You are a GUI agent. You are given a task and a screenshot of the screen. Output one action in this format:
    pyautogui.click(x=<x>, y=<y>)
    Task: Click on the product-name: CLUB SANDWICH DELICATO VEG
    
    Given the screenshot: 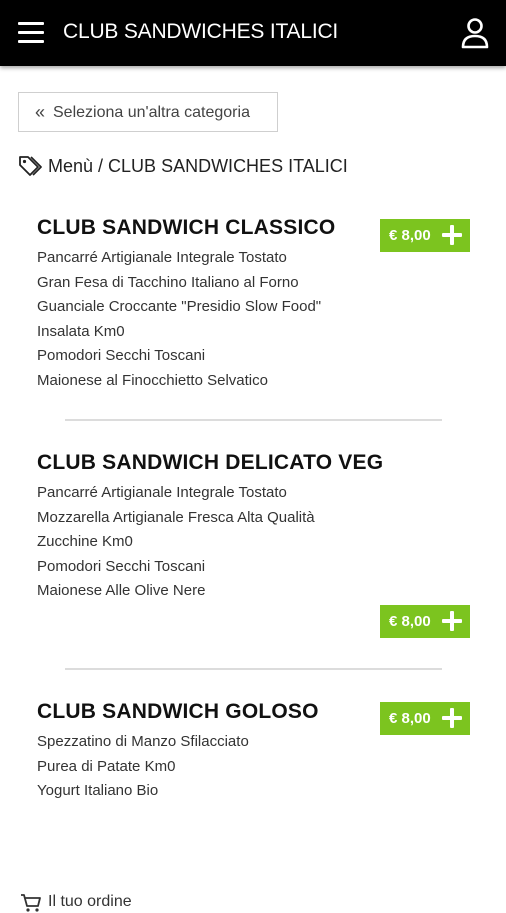 What is the action you would take?
    pyautogui.click(x=210, y=462)
    